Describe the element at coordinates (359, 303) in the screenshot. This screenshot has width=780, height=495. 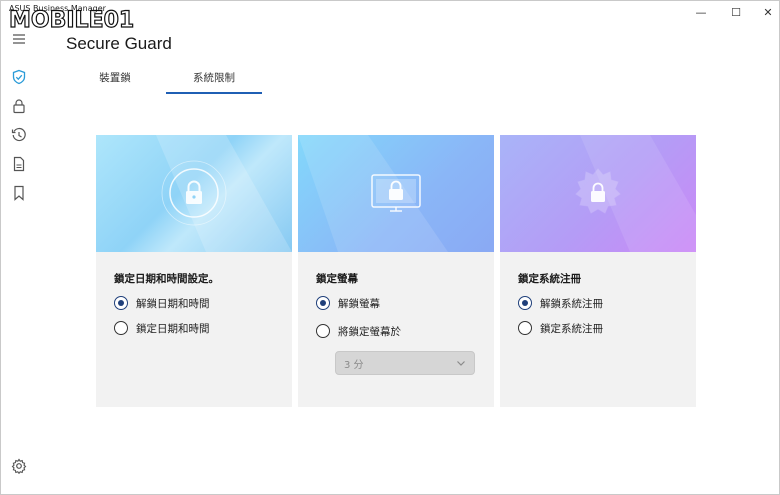
I see `radio-label: 解鎖螢幕` at that location.